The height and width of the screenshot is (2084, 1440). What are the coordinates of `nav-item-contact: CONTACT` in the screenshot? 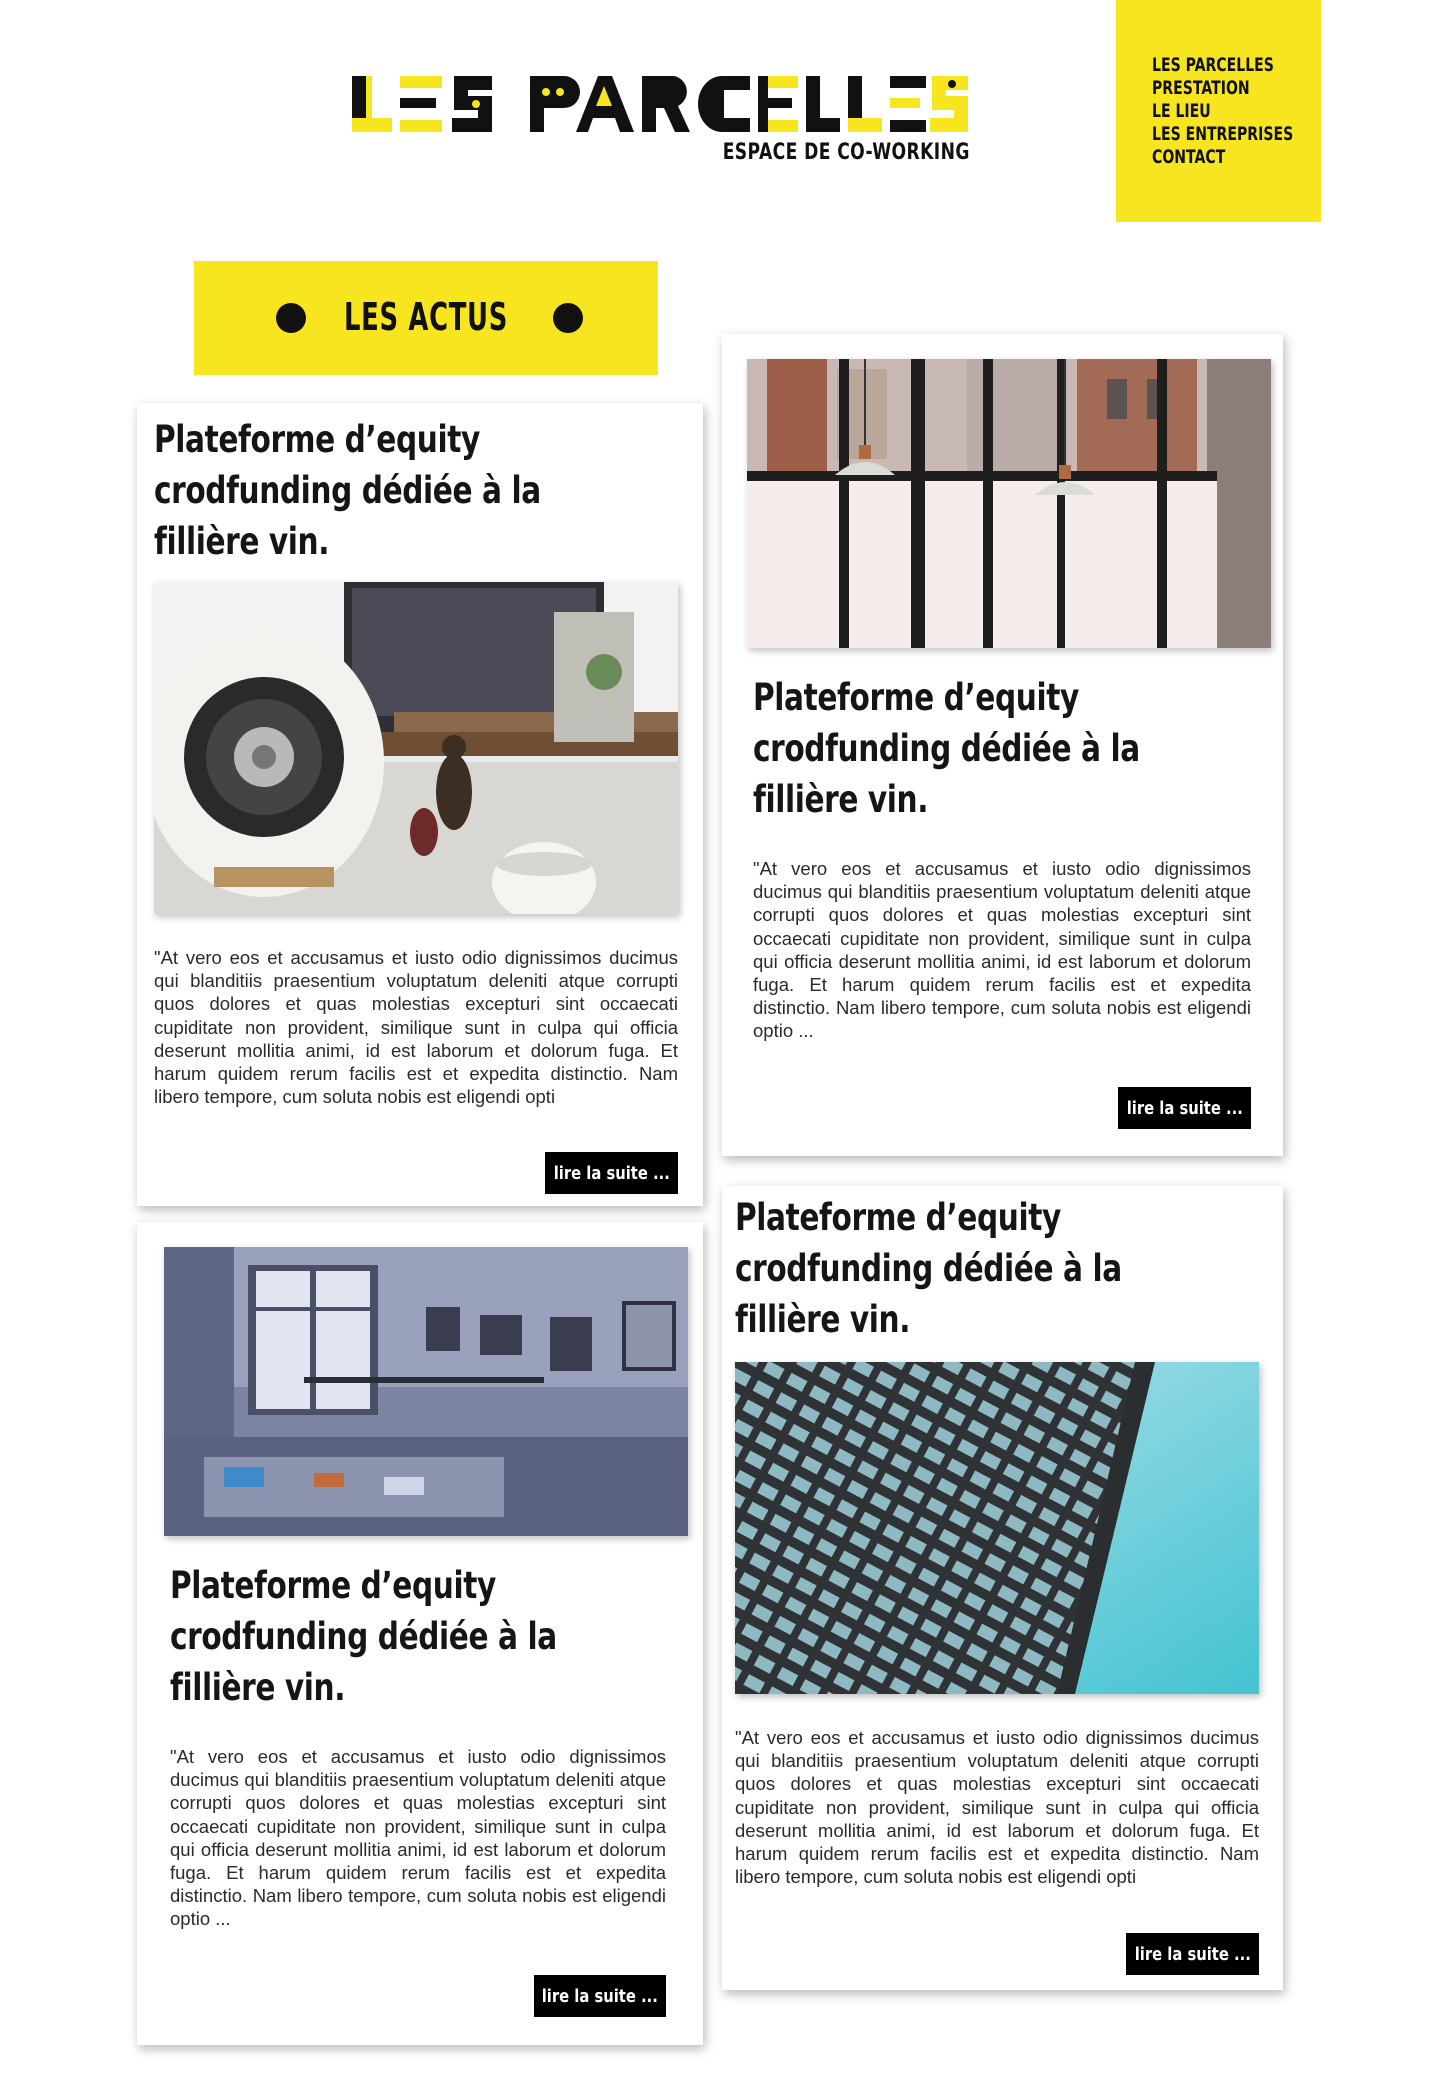 It's located at (1214, 157).